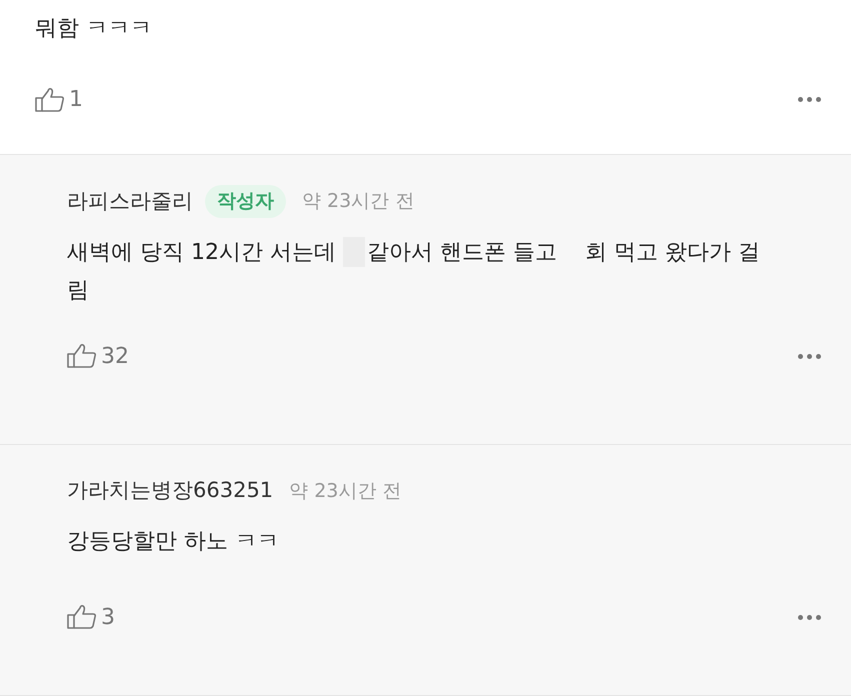  I want to click on like-button: 1, so click(59, 99).